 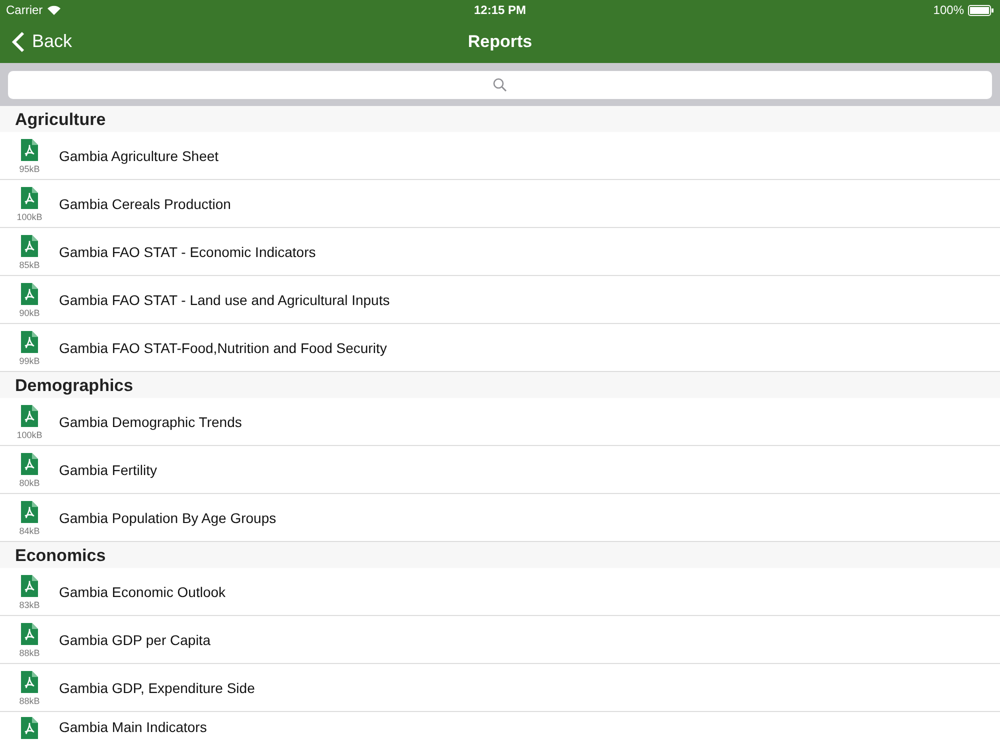 What do you see at coordinates (500, 688) in the screenshot?
I see `report-row: 88kB Gambia GDP, Expenditure Side` at bounding box center [500, 688].